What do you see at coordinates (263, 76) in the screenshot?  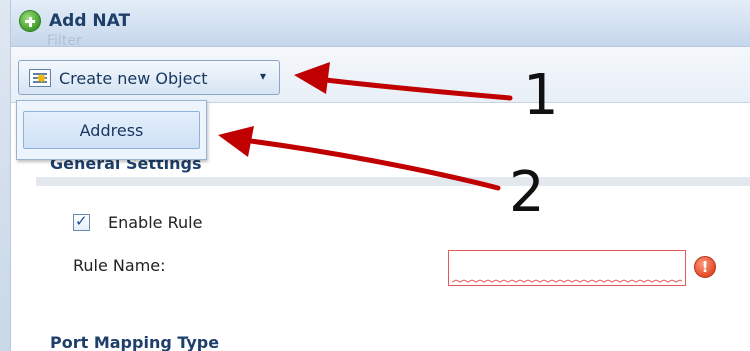 I see `chevron-down-icon: ▾` at bounding box center [263, 76].